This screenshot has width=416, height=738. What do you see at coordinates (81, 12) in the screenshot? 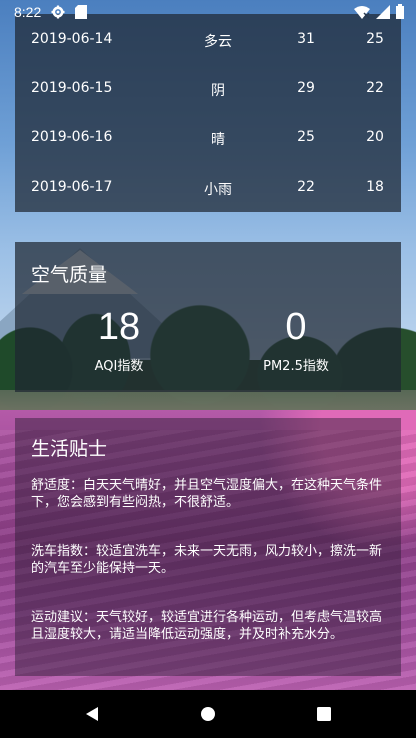
I see `sd-card-icon` at bounding box center [81, 12].